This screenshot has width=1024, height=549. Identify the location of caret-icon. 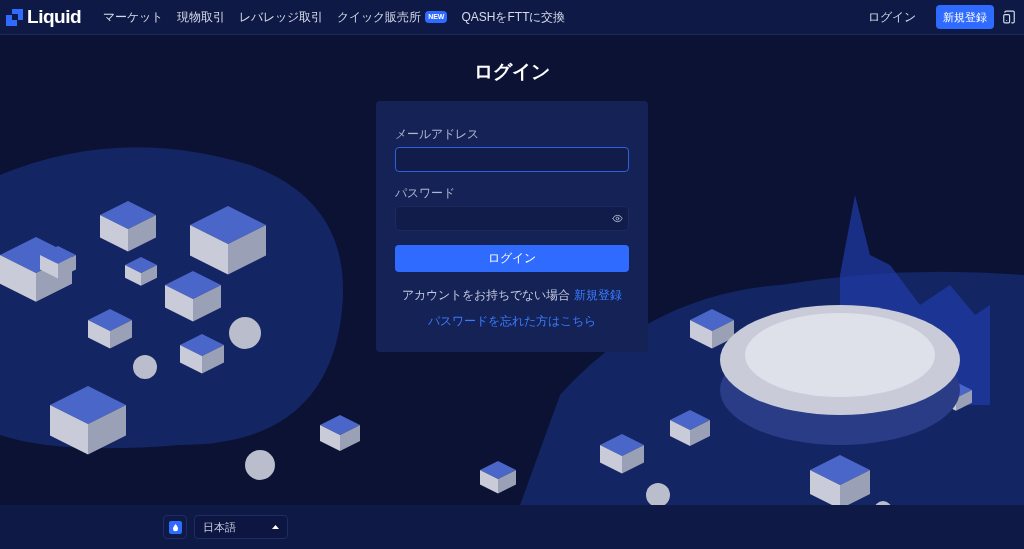
(275, 527).